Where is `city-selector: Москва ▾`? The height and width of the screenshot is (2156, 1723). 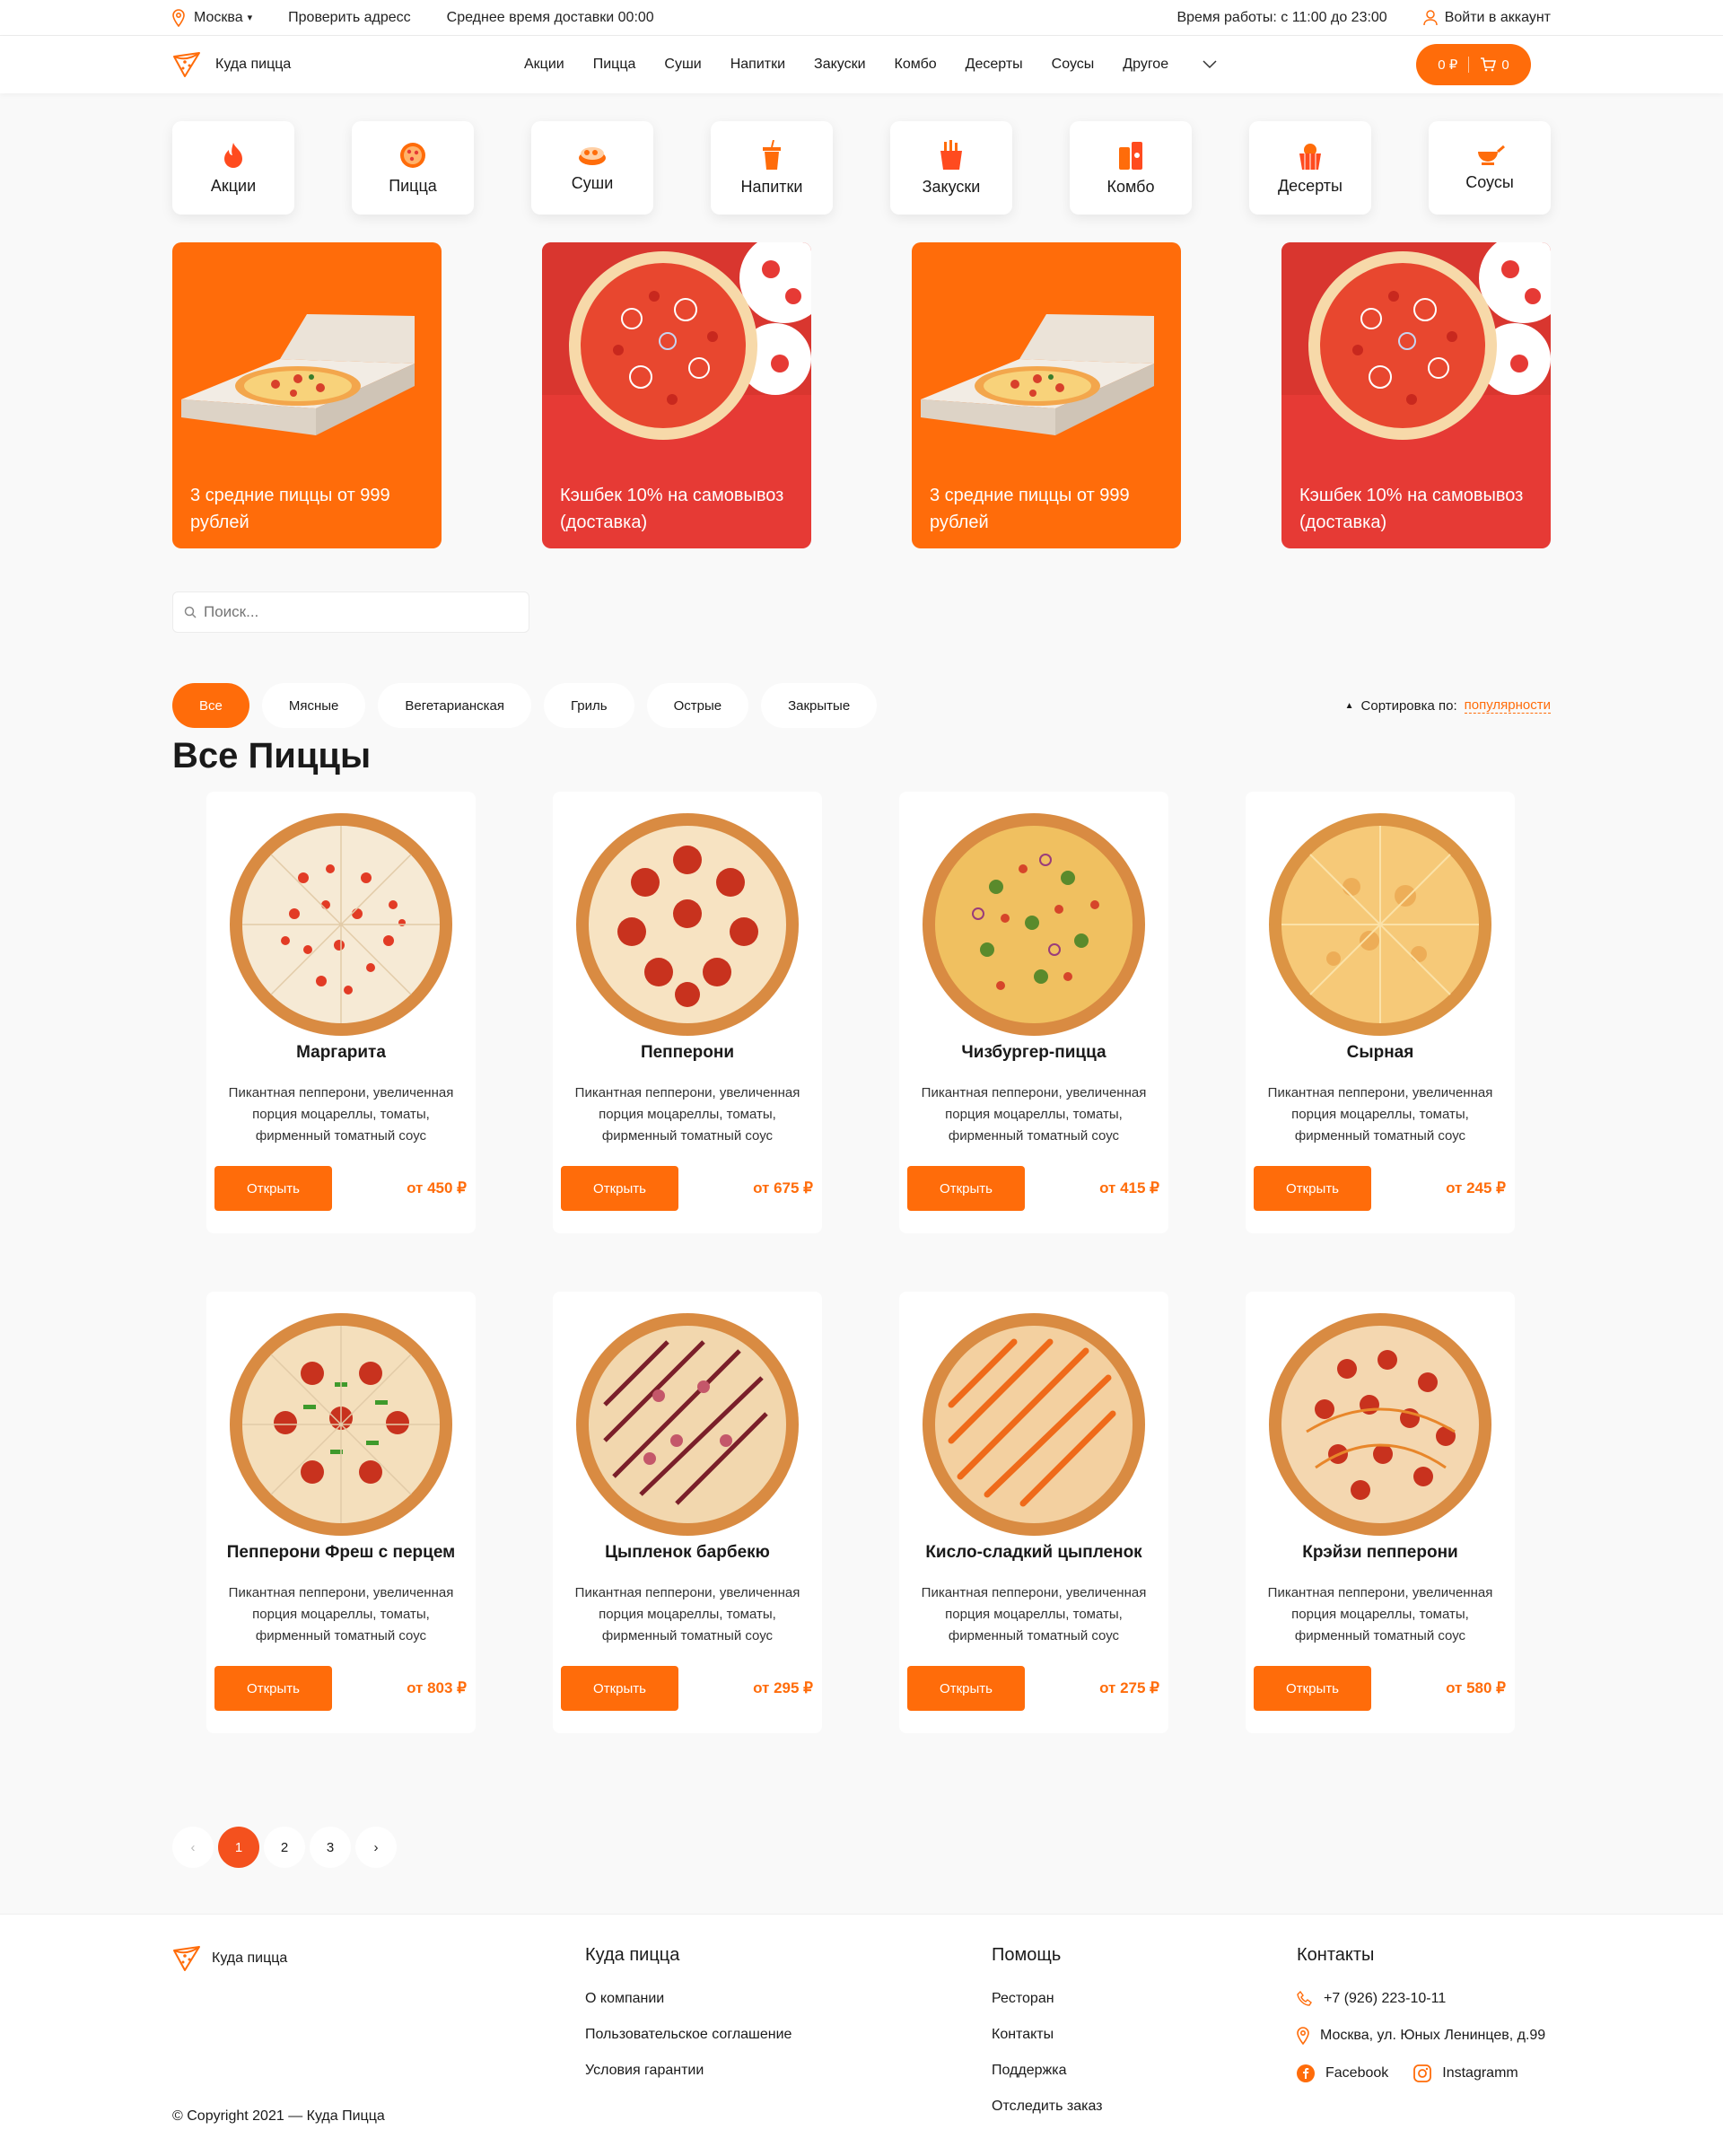
city-selector: Москва ▾ is located at coordinates (212, 17).